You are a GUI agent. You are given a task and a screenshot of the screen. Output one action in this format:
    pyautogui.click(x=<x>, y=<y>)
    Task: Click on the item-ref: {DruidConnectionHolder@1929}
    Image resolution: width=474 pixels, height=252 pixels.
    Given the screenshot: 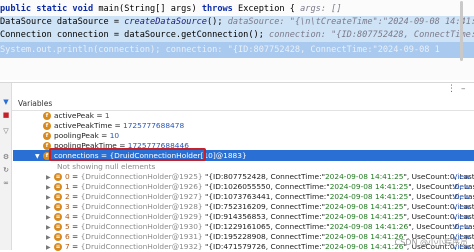 What is the action you would take?
    pyautogui.click(x=141, y=216)
    